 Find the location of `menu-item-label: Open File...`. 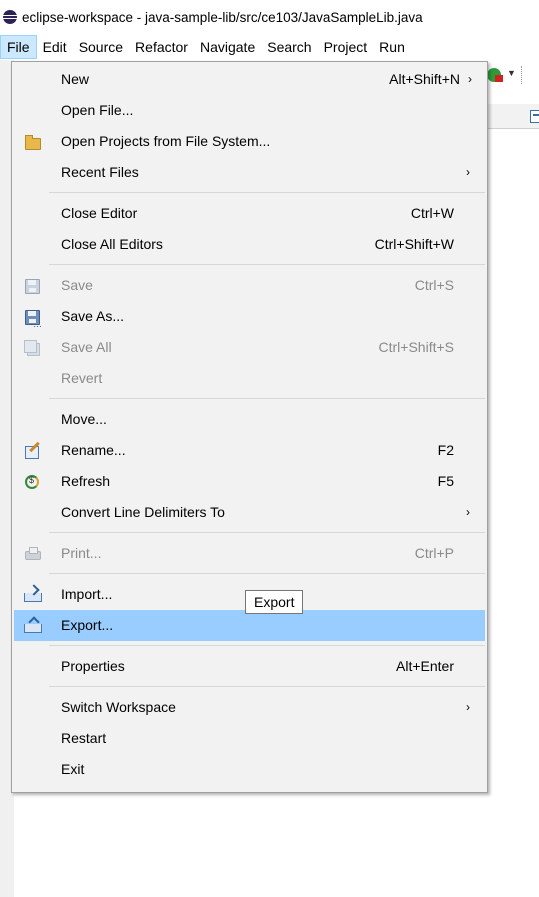

menu-item-label: Open File... is located at coordinates (97, 110).